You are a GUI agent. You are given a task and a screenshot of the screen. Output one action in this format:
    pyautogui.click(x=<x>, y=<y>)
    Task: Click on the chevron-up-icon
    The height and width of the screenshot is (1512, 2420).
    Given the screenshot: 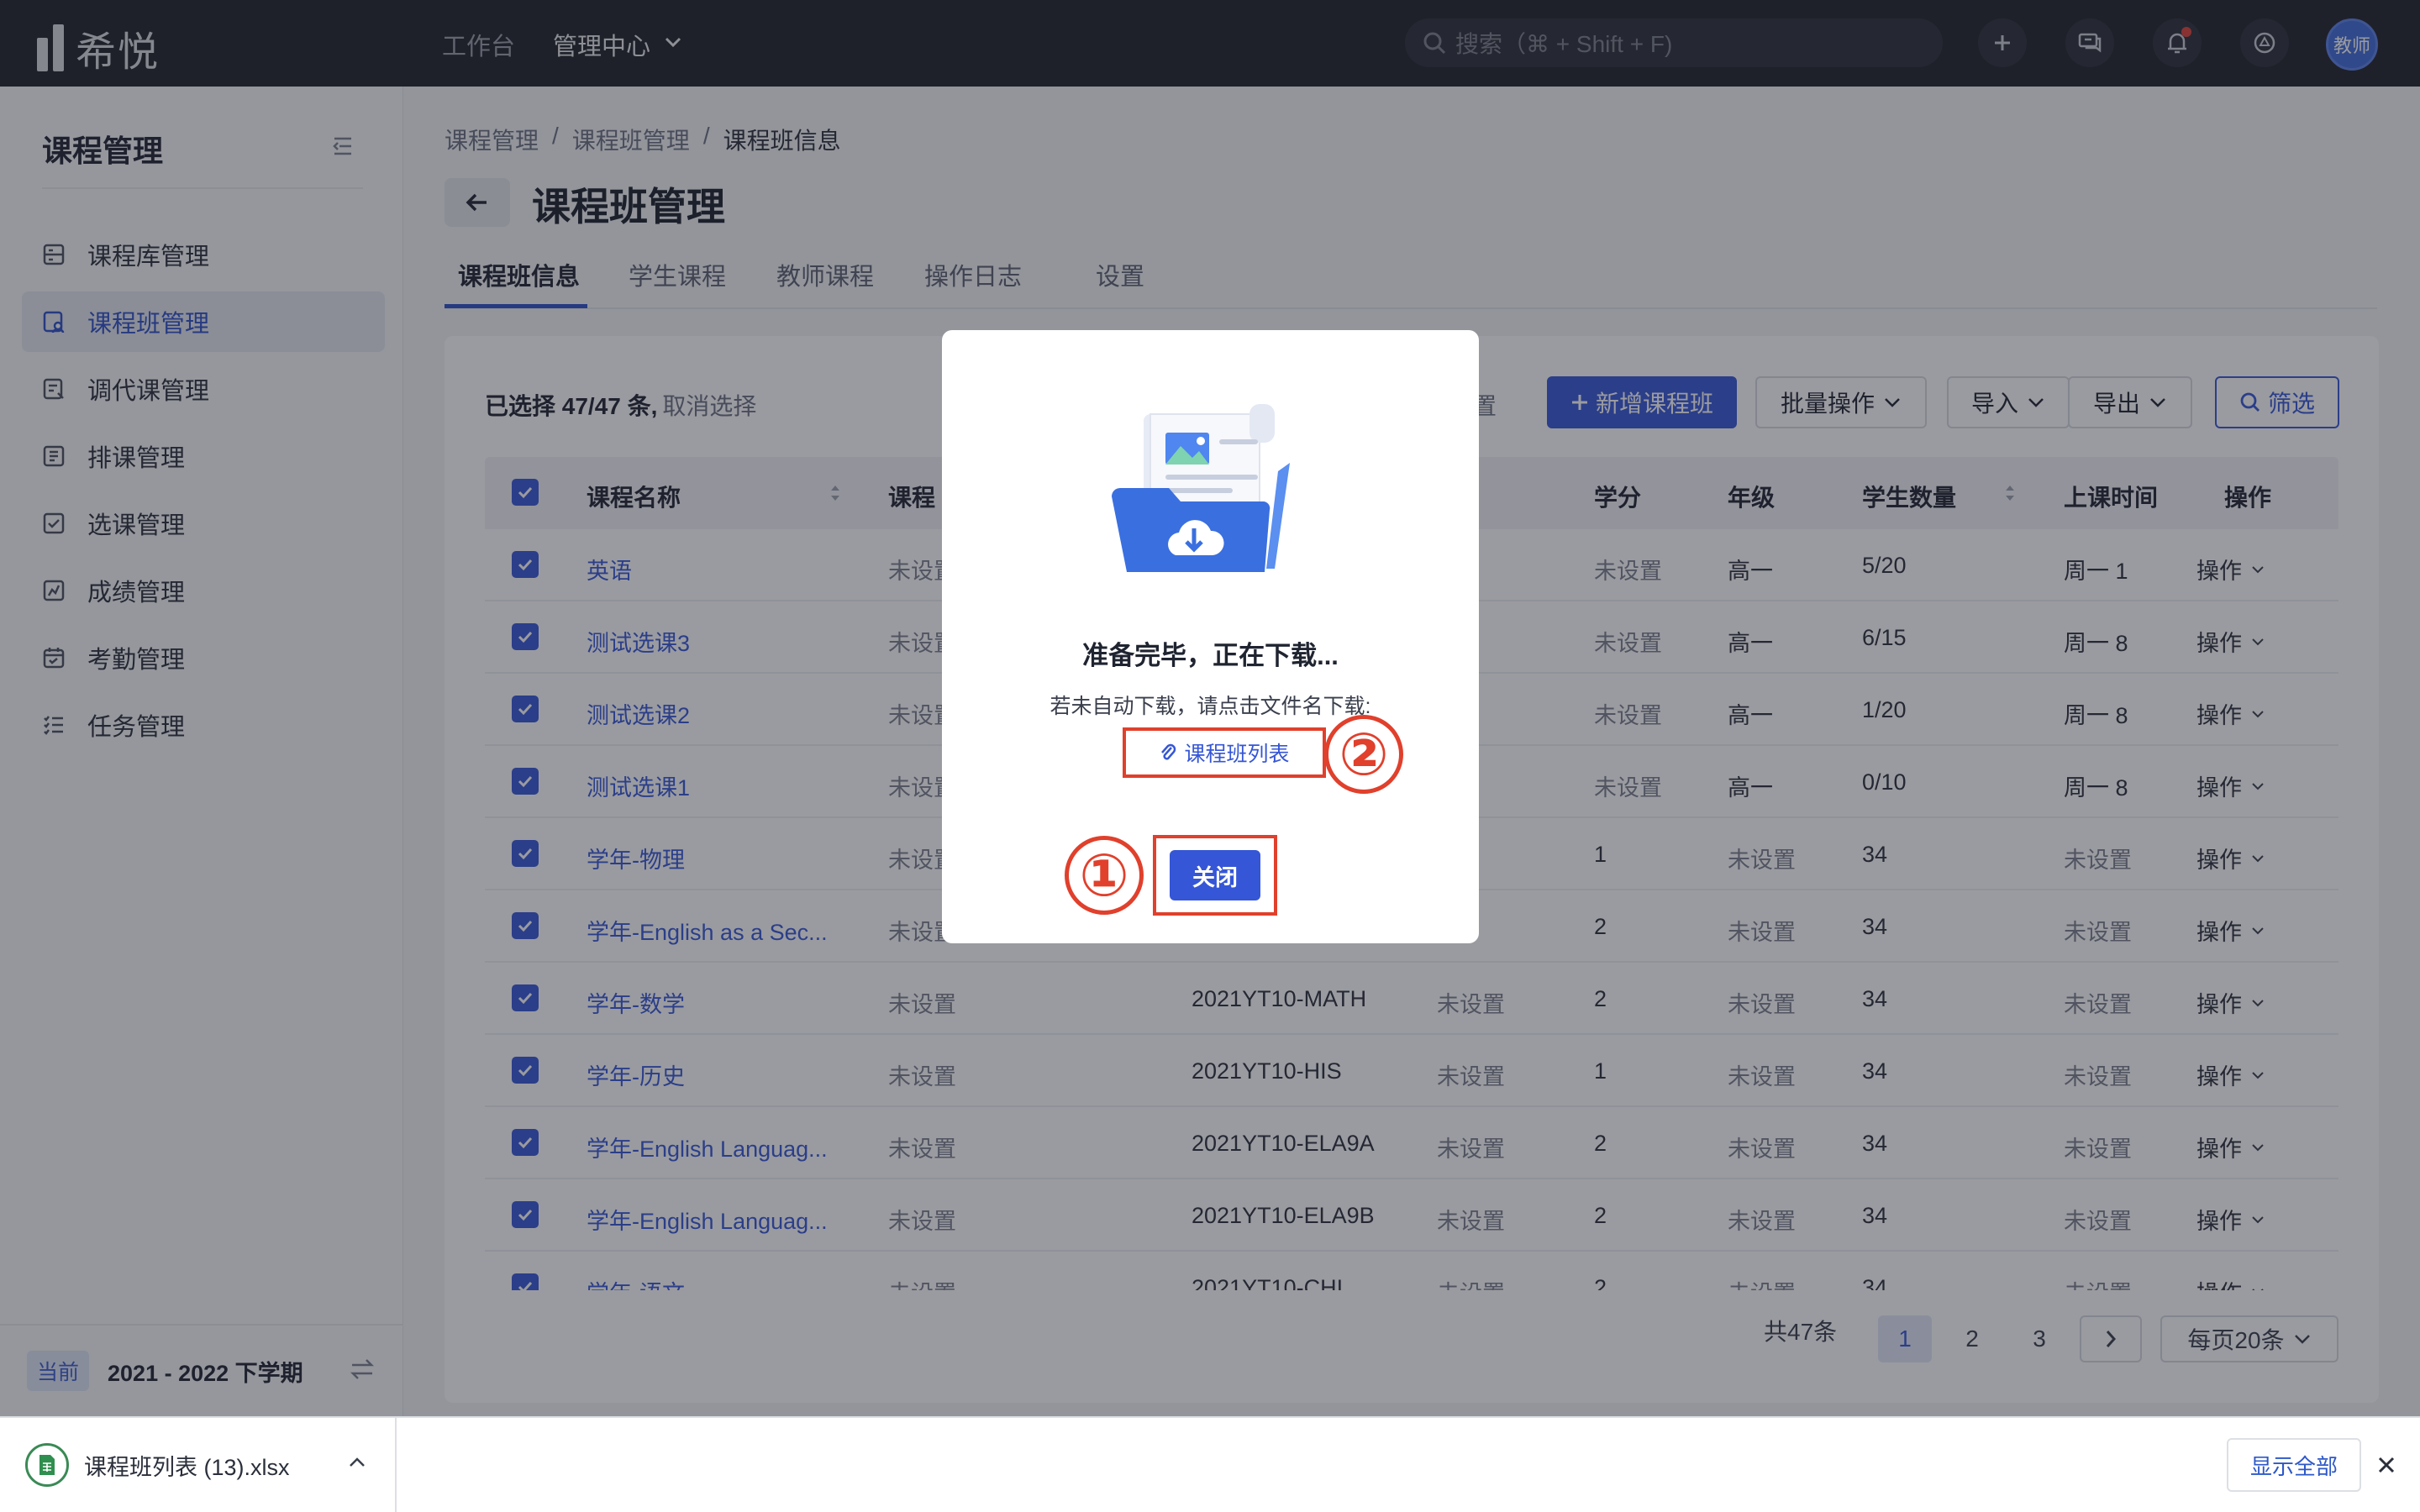 What is the action you would take?
    pyautogui.click(x=357, y=1462)
    